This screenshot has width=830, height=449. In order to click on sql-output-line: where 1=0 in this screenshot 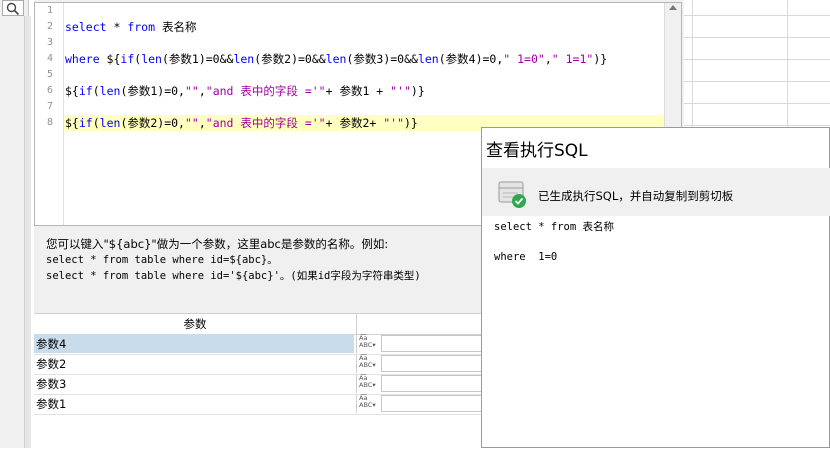, I will do `click(526, 257)`.